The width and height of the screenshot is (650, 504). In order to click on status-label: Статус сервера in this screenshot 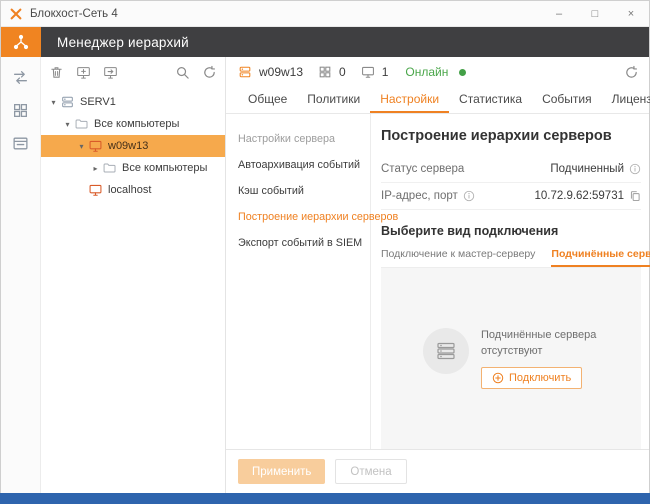, I will do `click(423, 169)`.